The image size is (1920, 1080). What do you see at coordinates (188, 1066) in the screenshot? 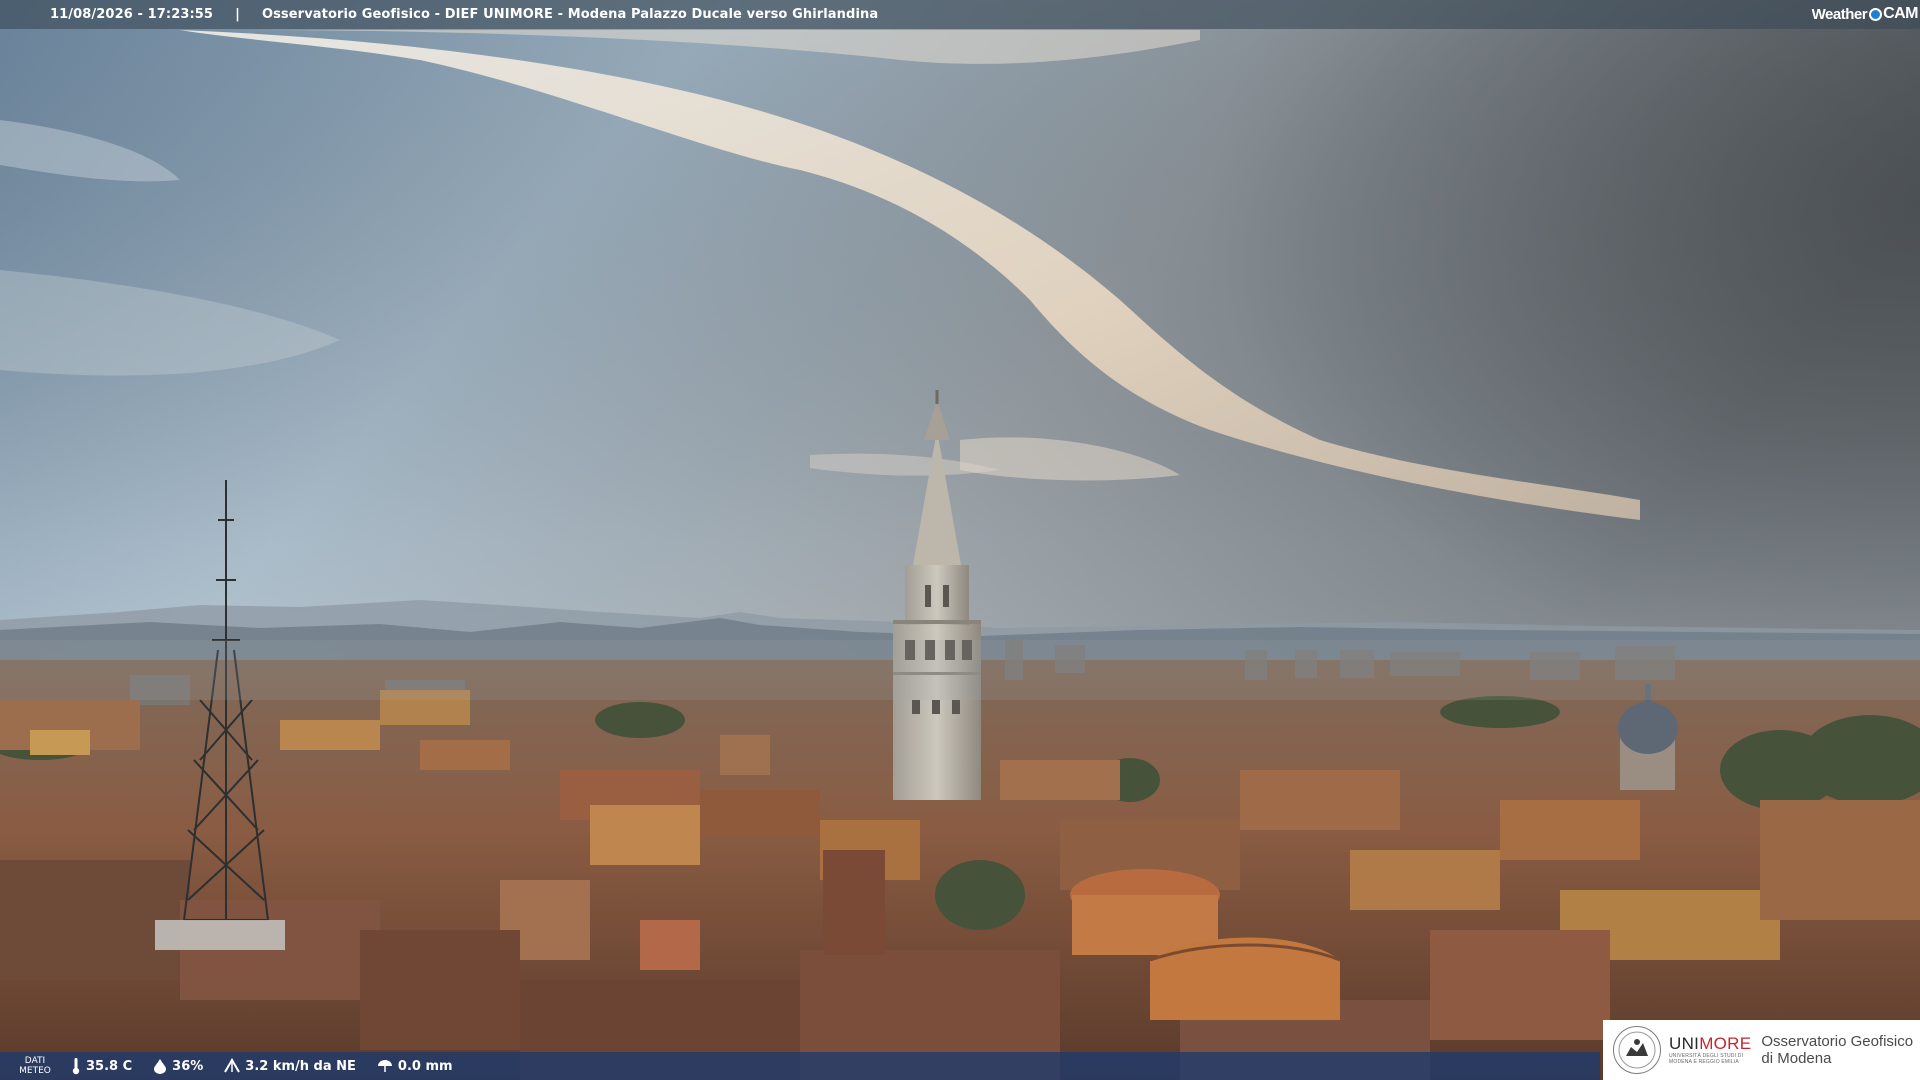
I see `humidity-value: 36%` at bounding box center [188, 1066].